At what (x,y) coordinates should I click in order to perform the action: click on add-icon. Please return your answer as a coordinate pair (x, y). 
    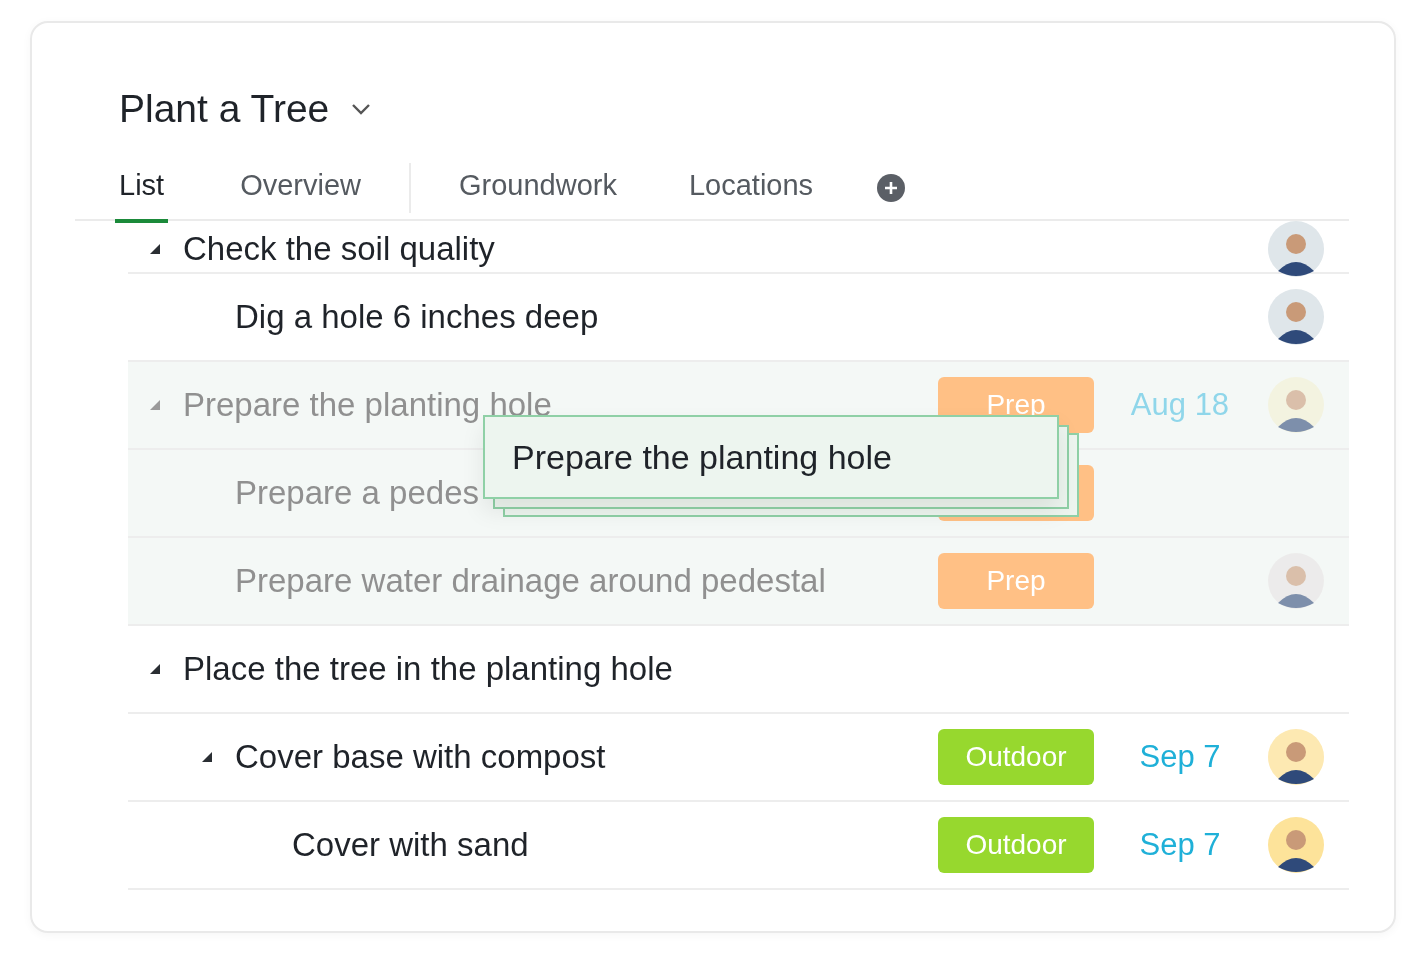
    Looking at the image, I should click on (891, 188).